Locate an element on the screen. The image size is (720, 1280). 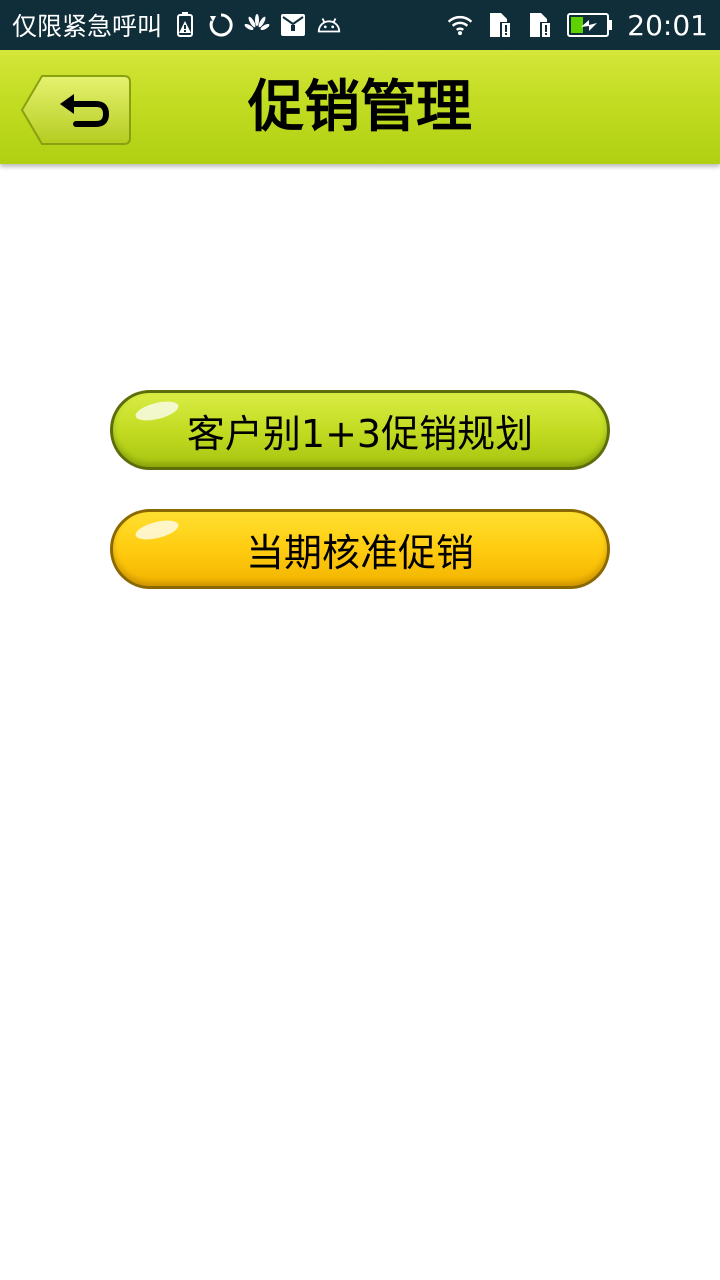
battery-alert-icon is located at coordinates (185, 25).